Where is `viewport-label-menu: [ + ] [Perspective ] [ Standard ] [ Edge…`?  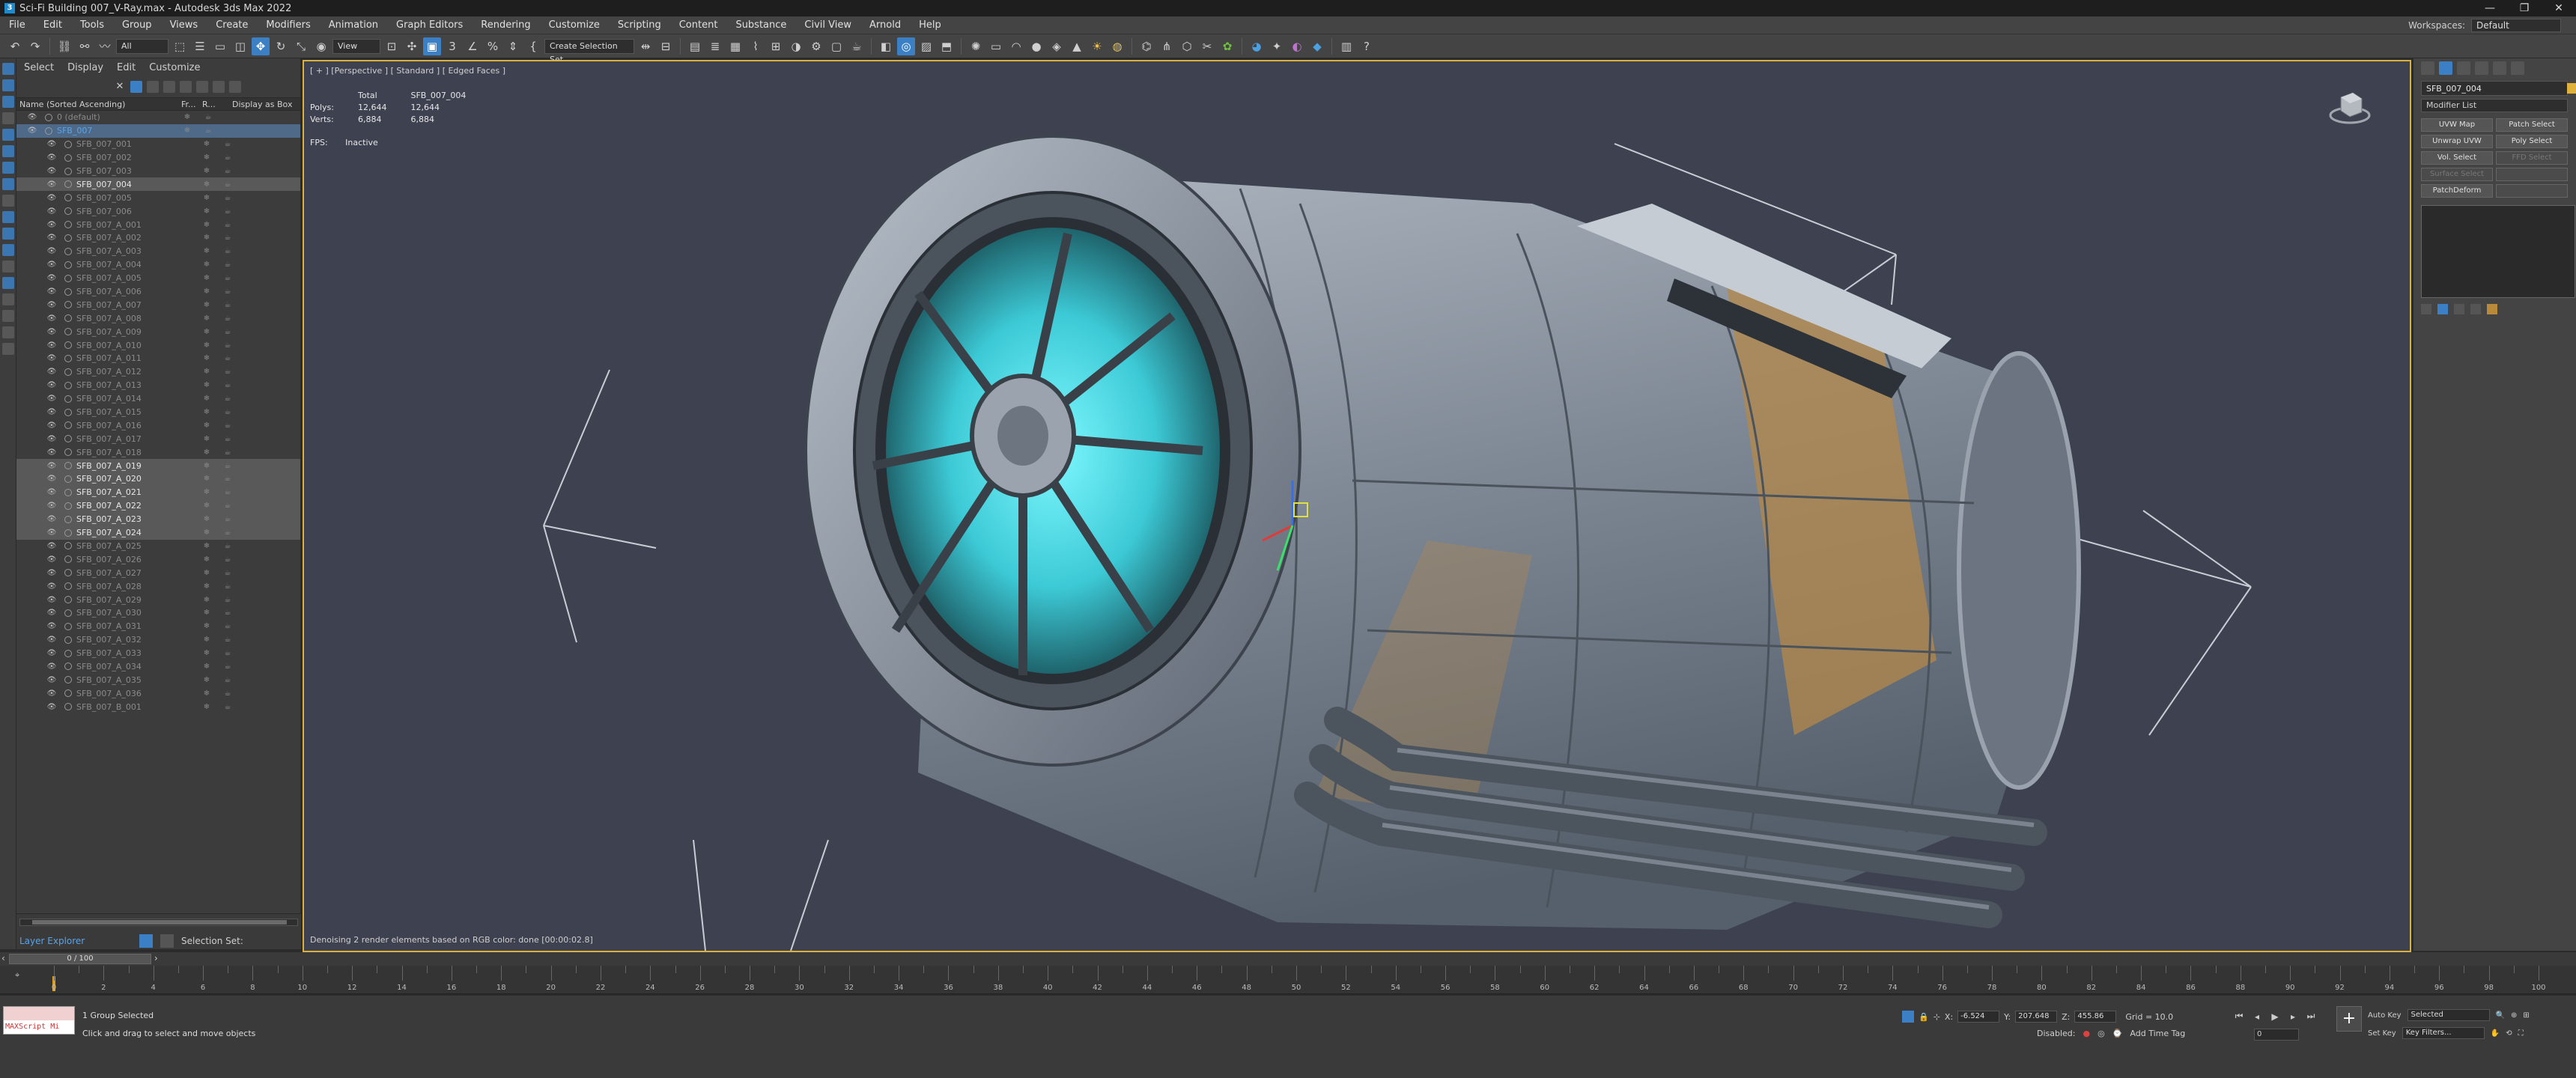 viewport-label-menu: [ + ] [Perspective ] [ Standard ] [ Edge… is located at coordinates (407, 71).